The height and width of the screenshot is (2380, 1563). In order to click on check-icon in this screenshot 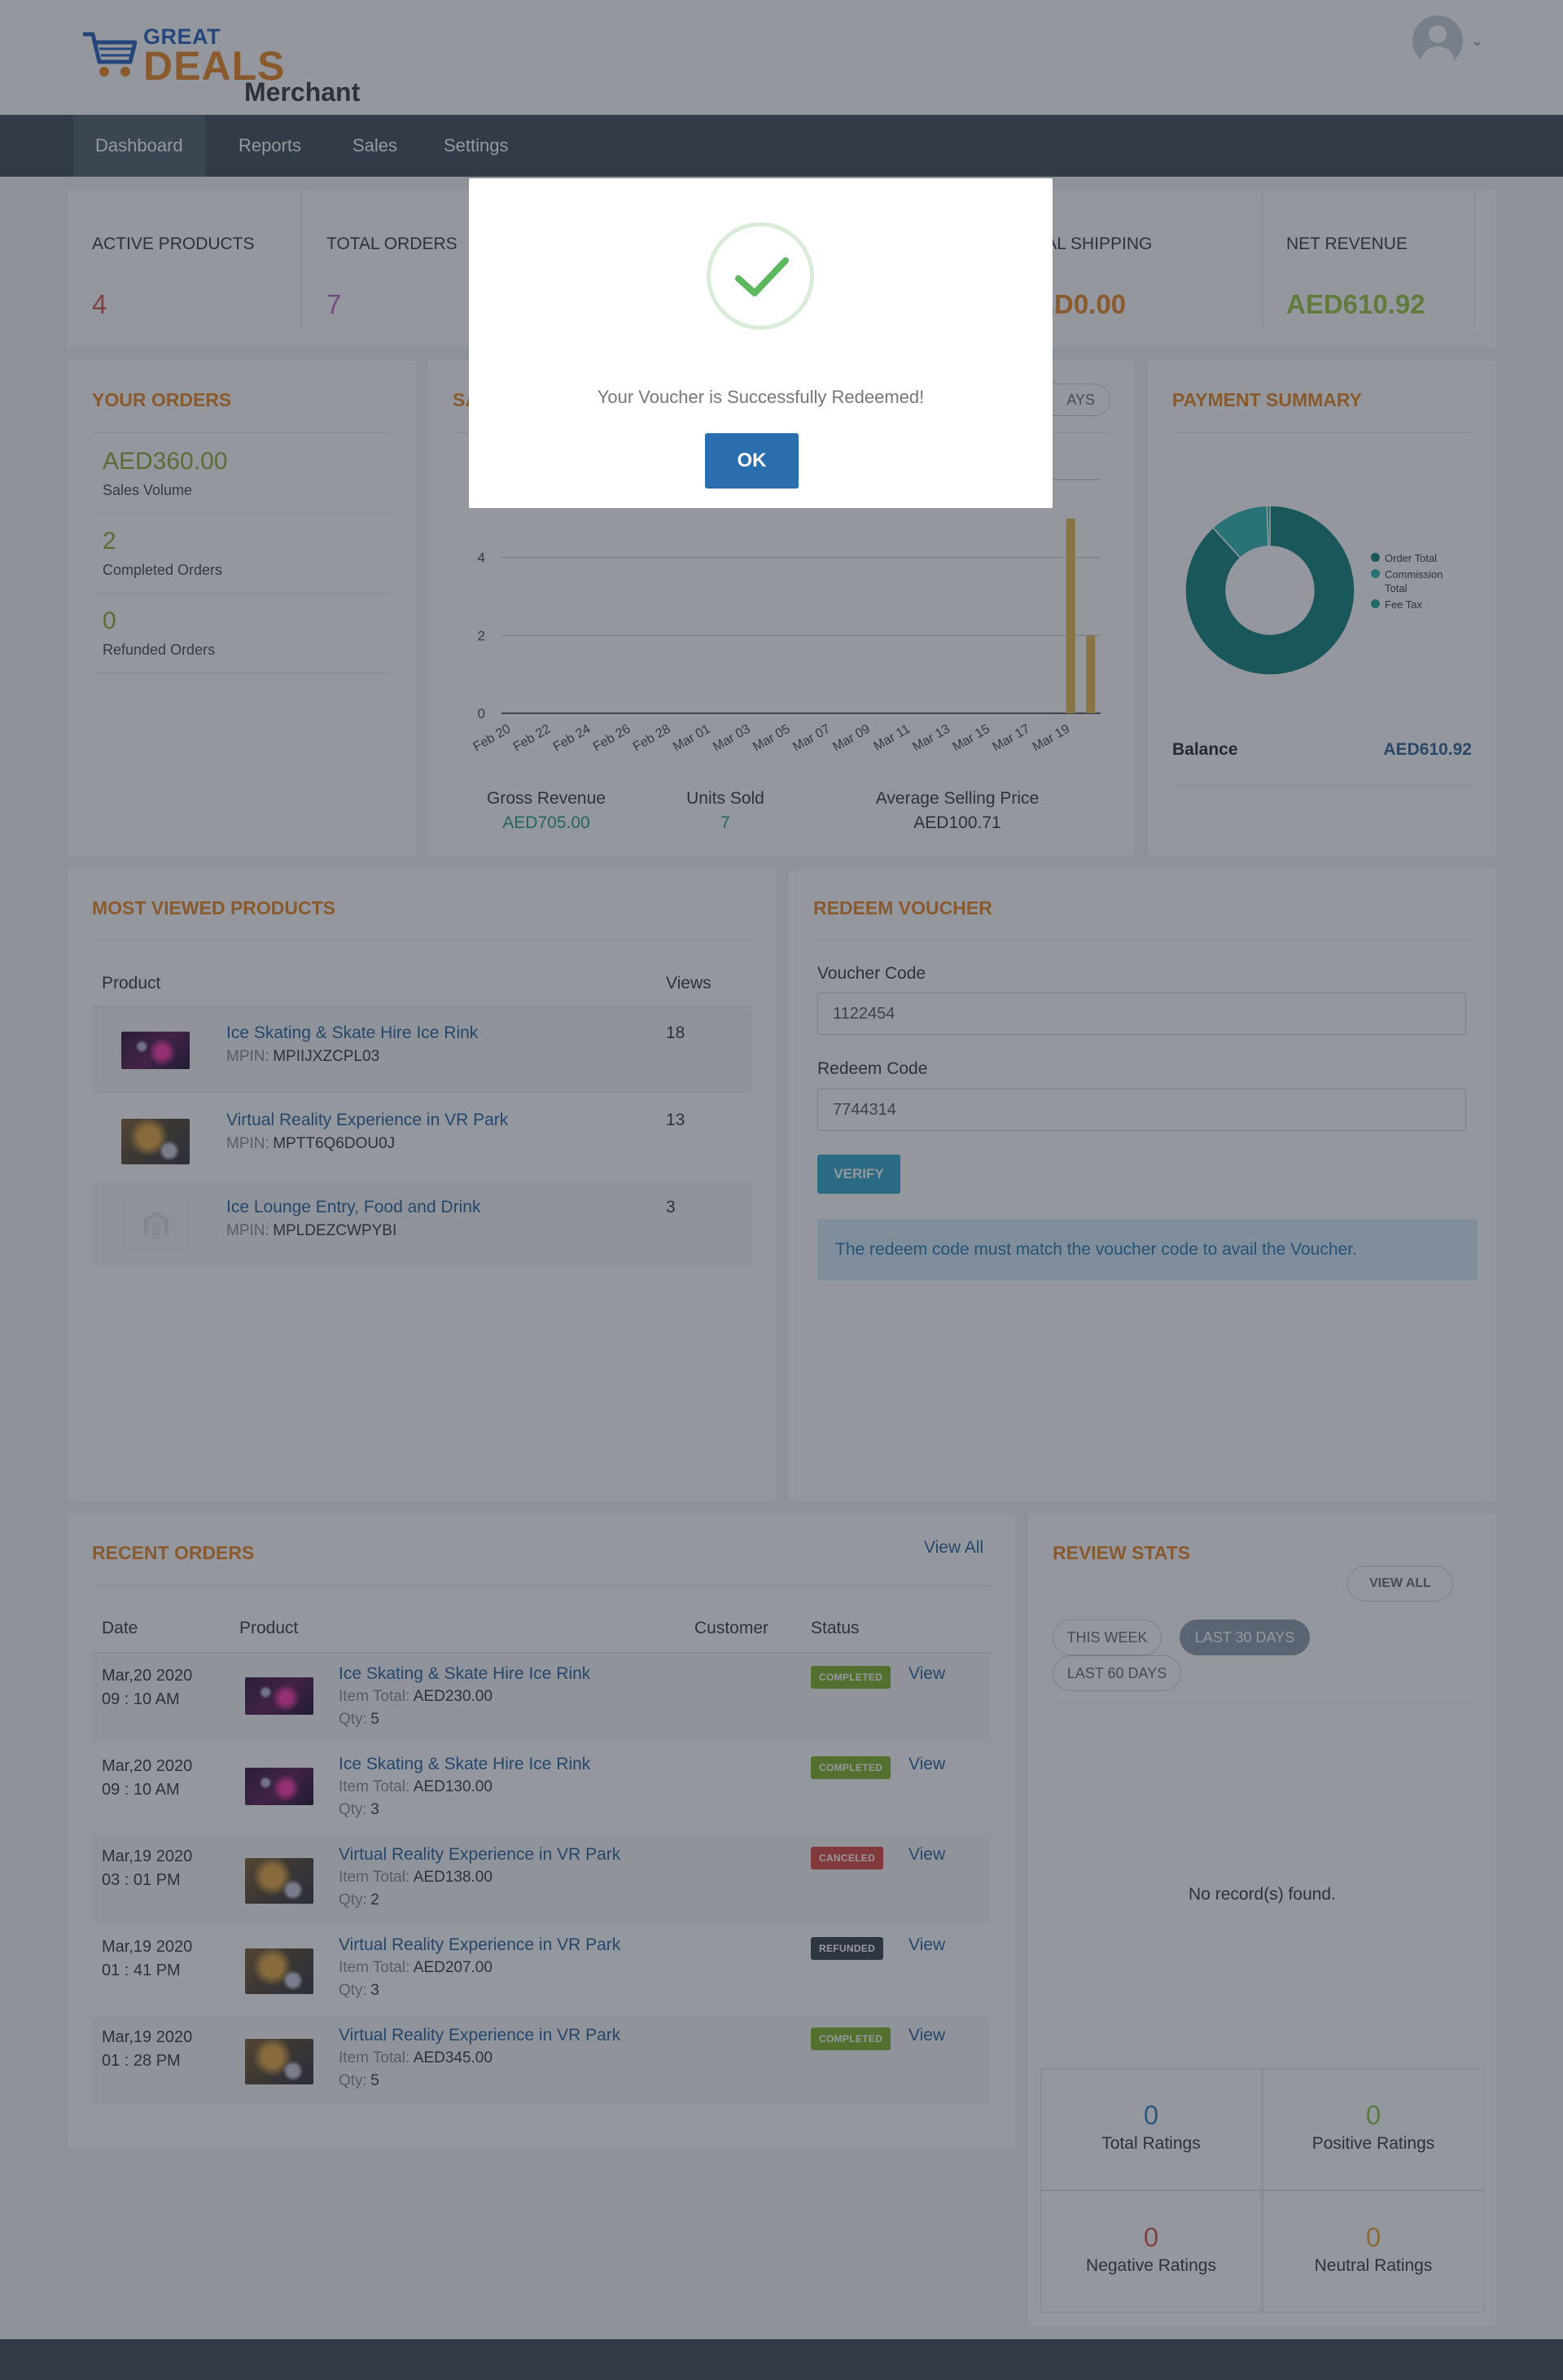, I will do `click(762, 277)`.